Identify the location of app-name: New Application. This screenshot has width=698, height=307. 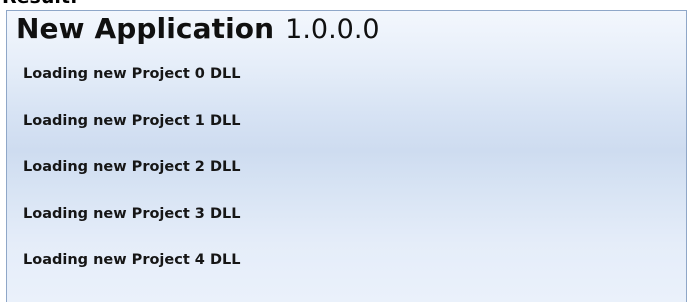
(145, 28).